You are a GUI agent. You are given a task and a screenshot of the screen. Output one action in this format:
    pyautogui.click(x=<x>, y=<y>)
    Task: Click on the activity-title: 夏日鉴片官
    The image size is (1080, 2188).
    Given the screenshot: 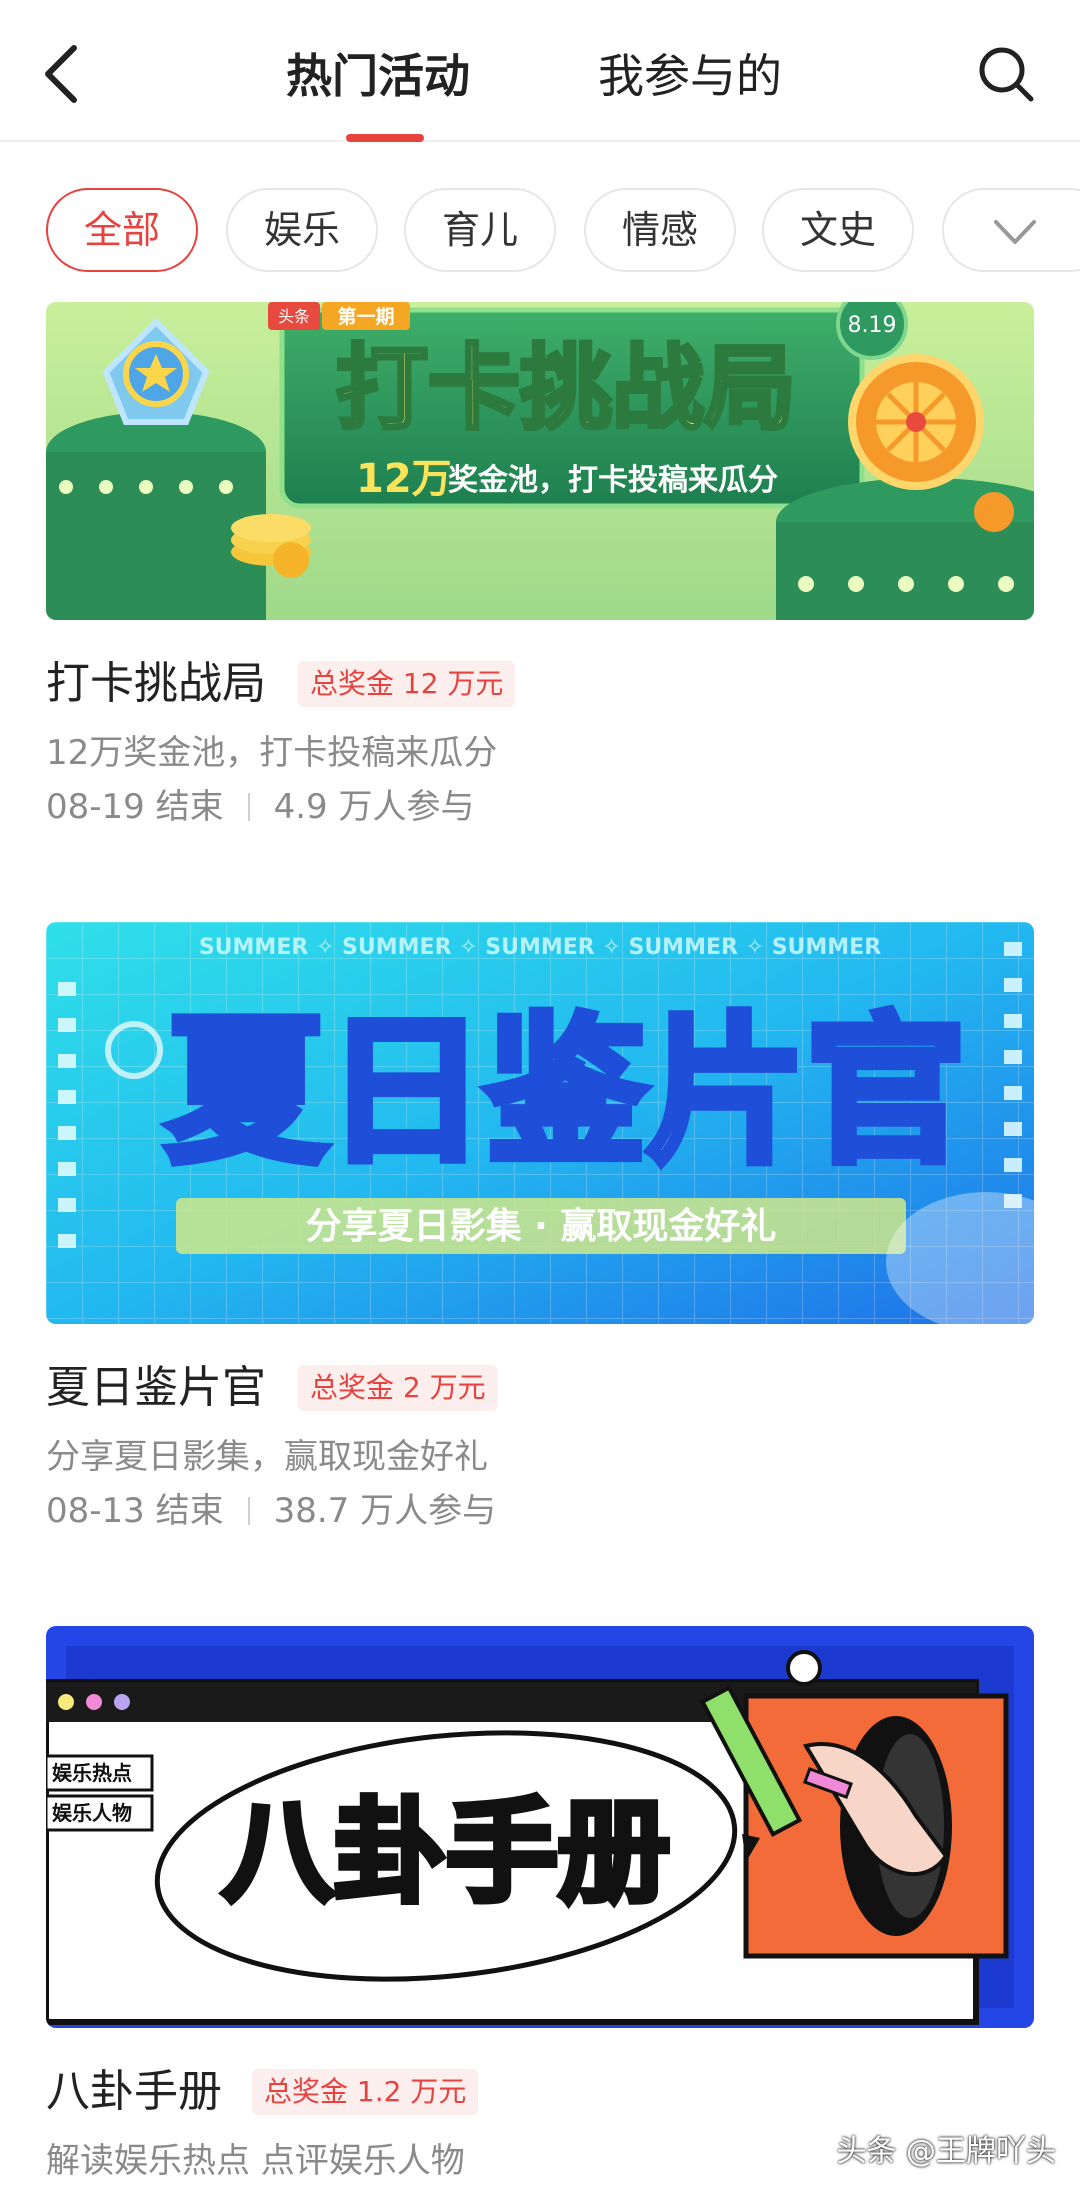 What is the action you would take?
    pyautogui.click(x=156, y=1388)
    